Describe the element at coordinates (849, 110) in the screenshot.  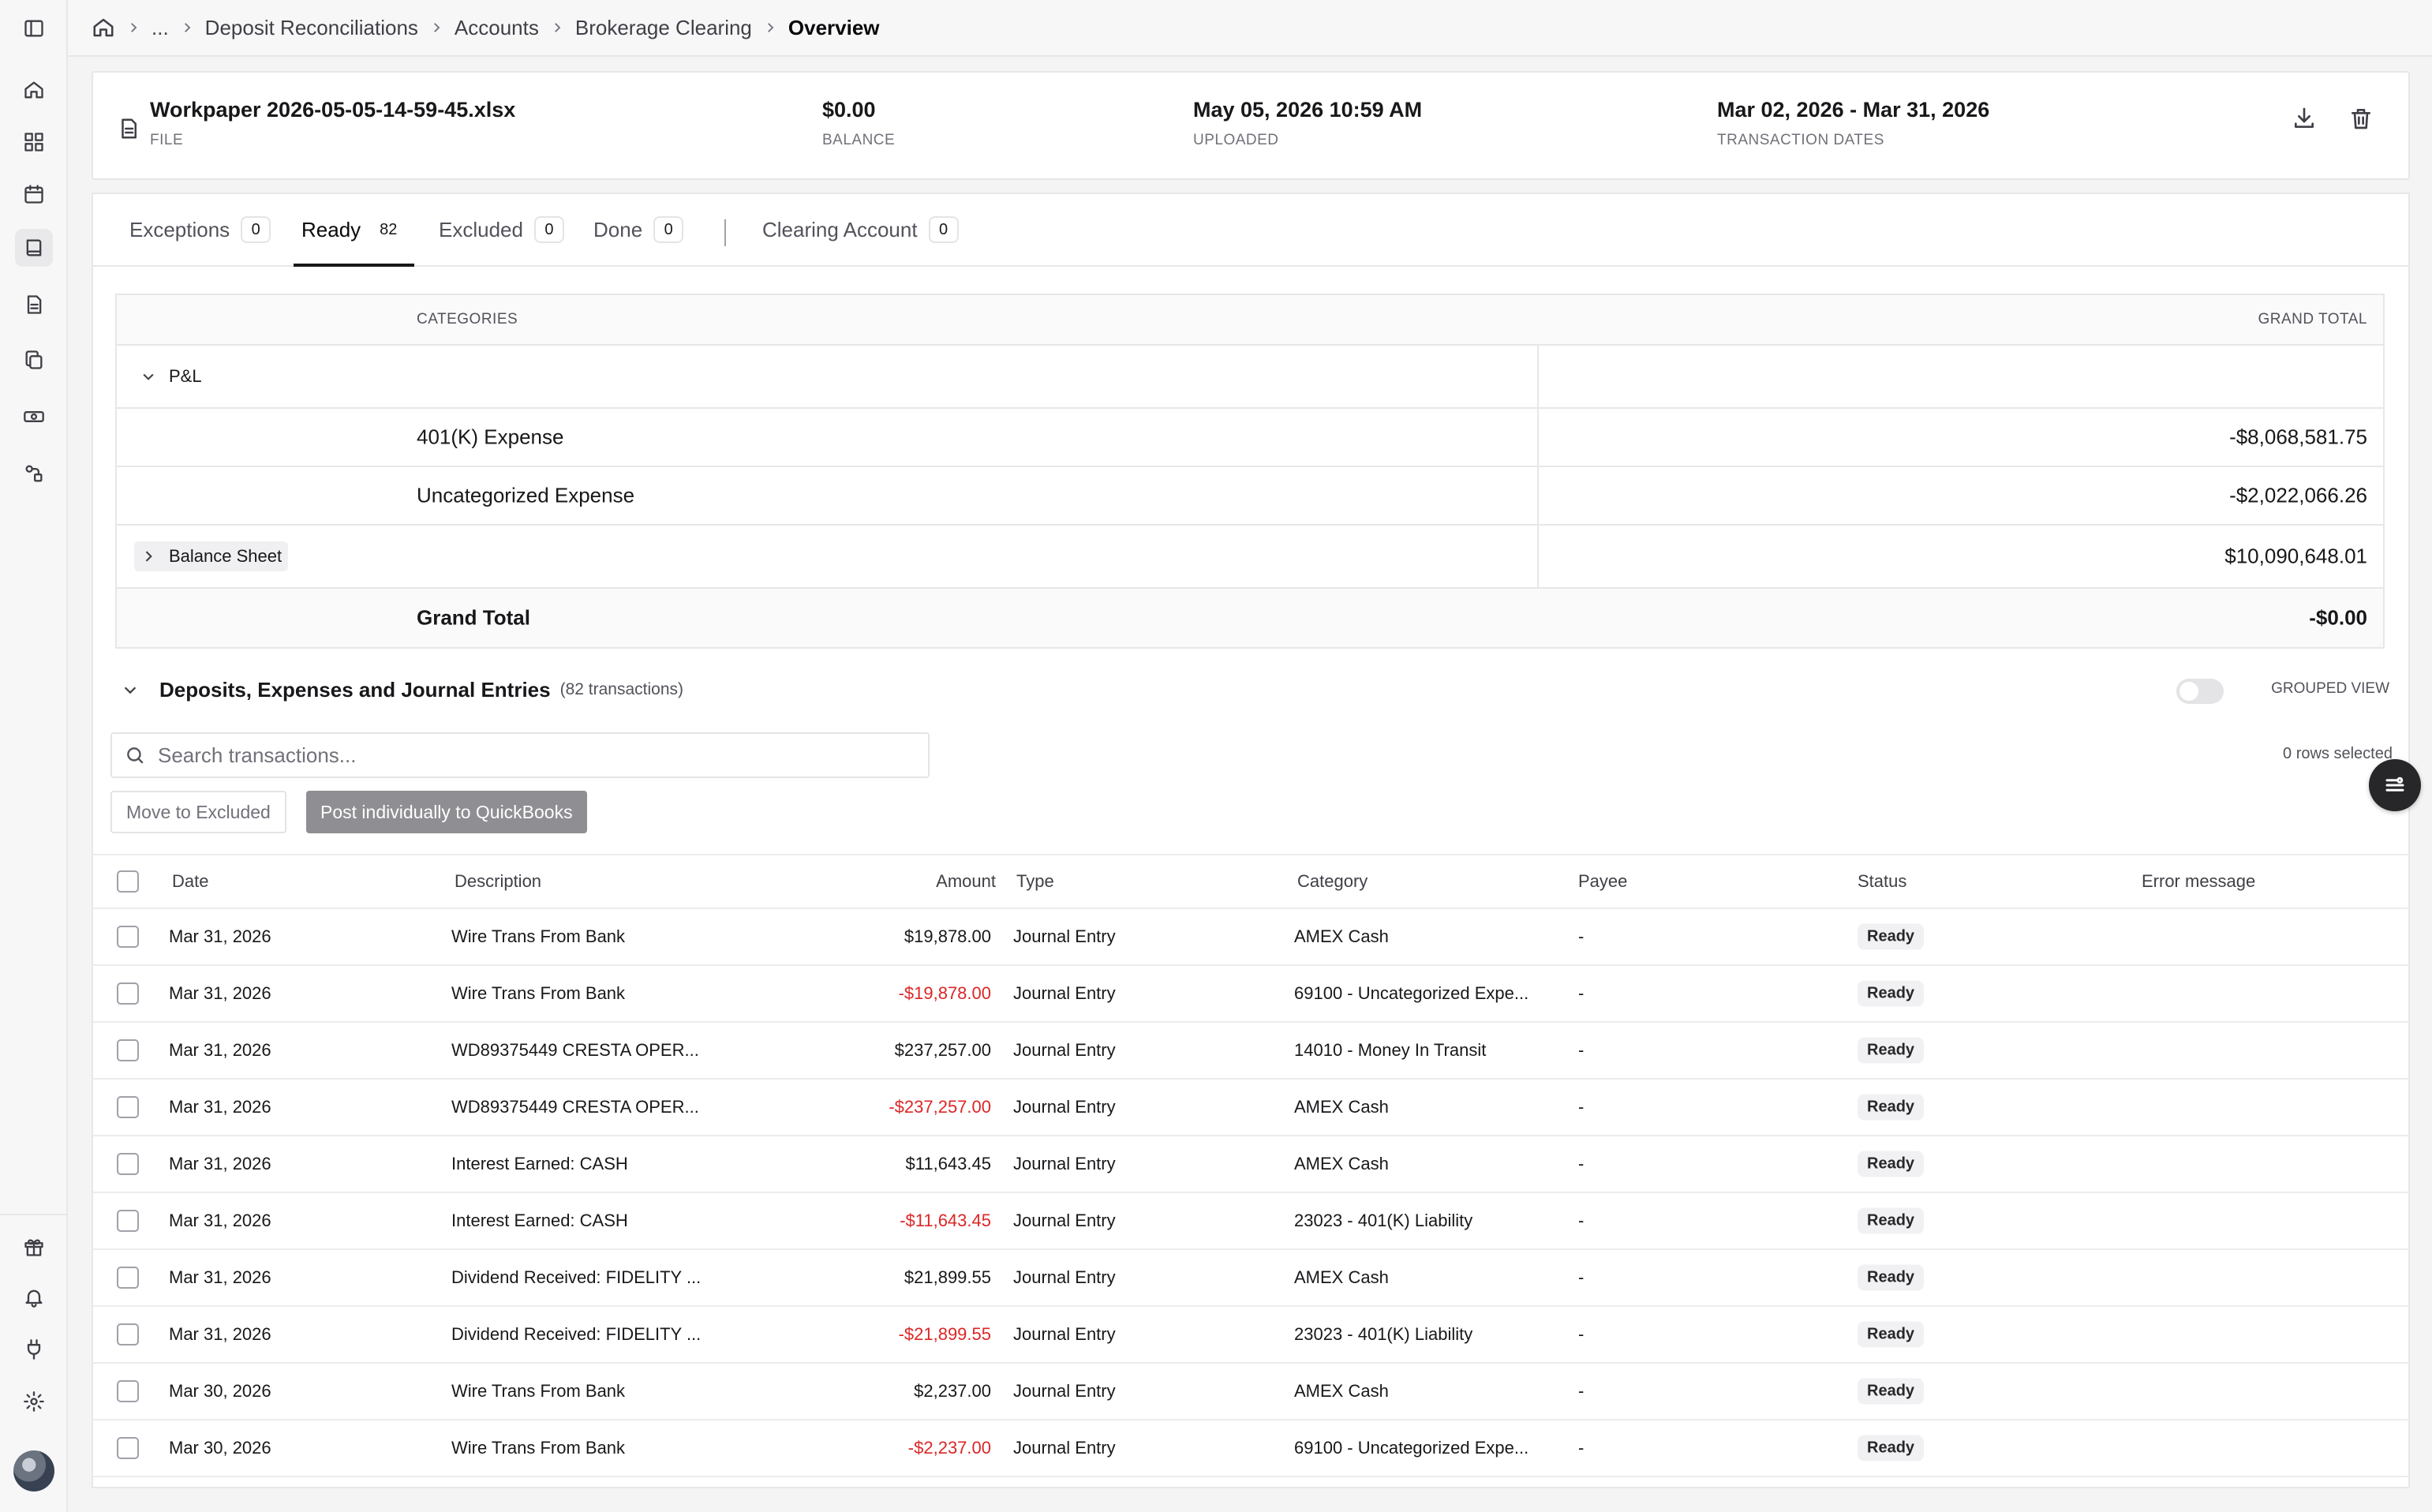
I see `balance-value: $0.00` at that location.